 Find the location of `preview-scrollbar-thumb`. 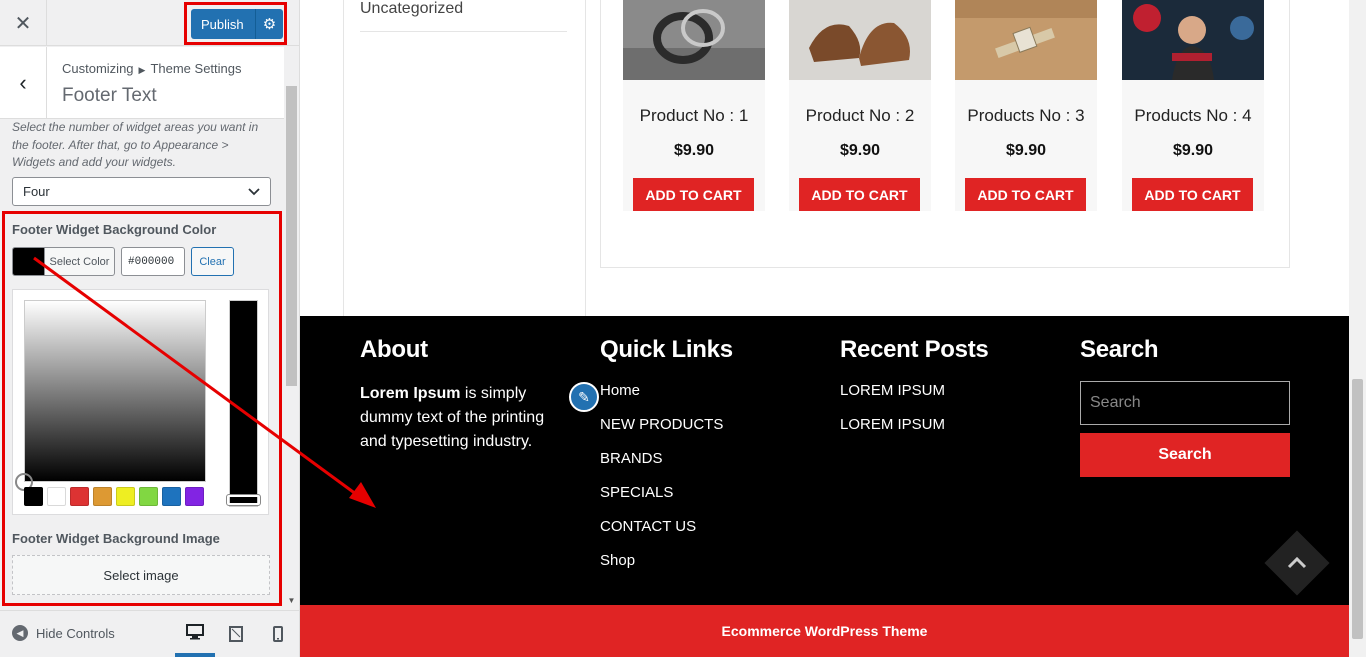

preview-scrollbar-thumb is located at coordinates (1357, 509).